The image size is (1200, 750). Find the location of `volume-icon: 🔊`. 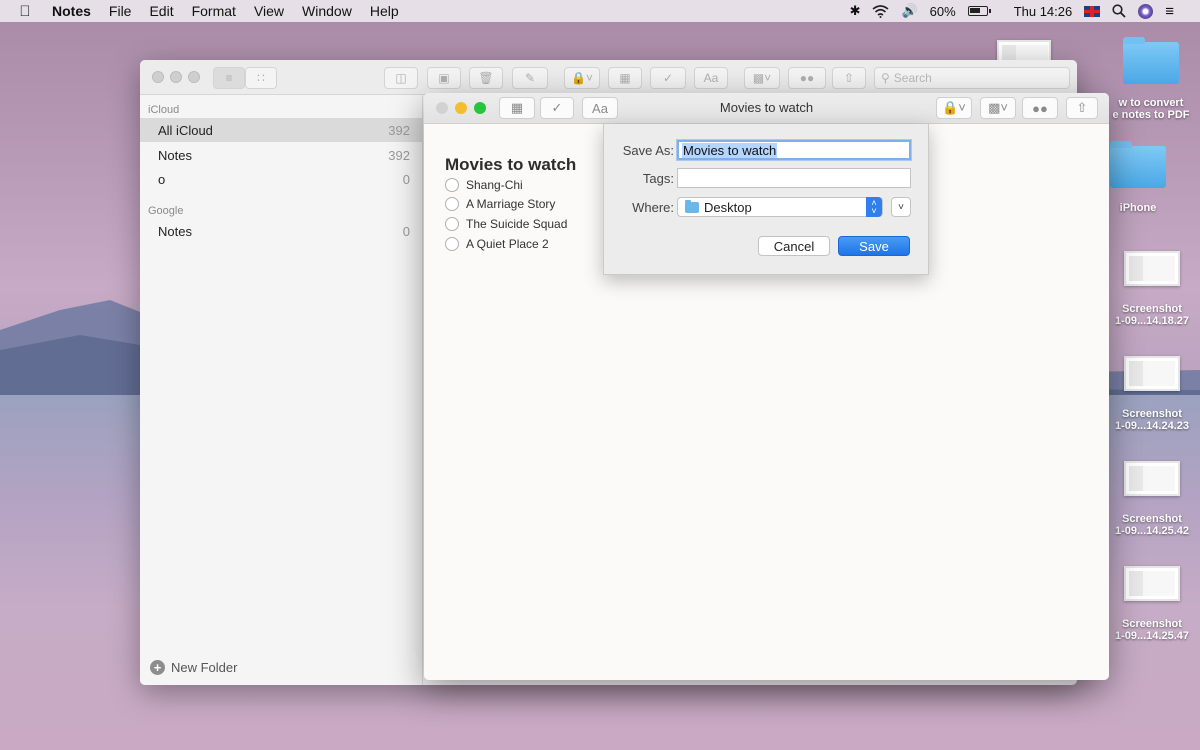

volume-icon: 🔊 is located at coordinates (909, 11).